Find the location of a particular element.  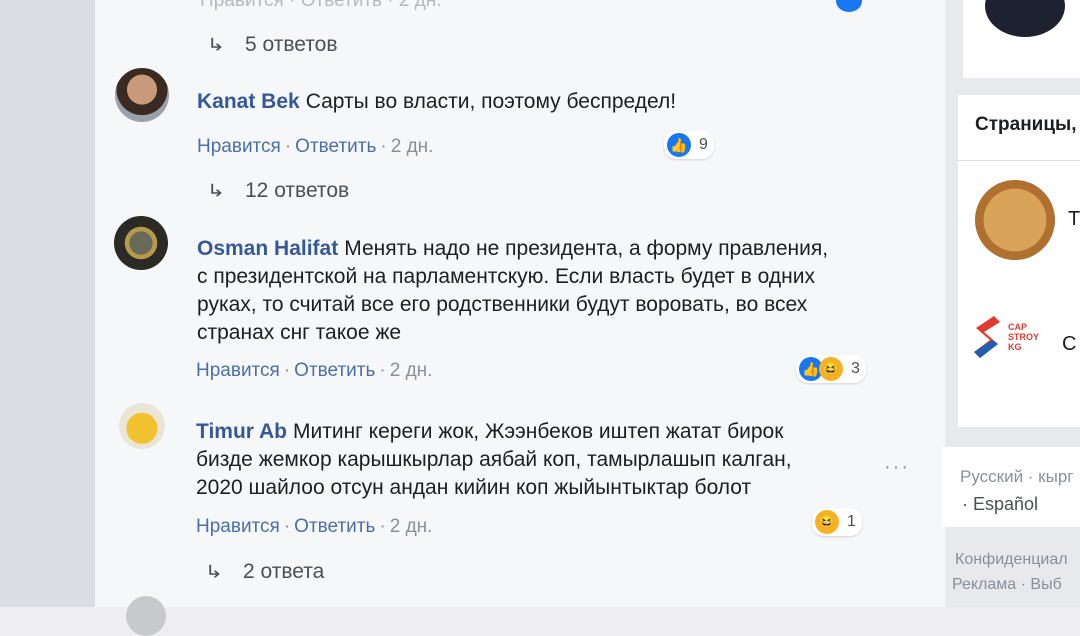

pages-card is located at coordinates (1019, 261).